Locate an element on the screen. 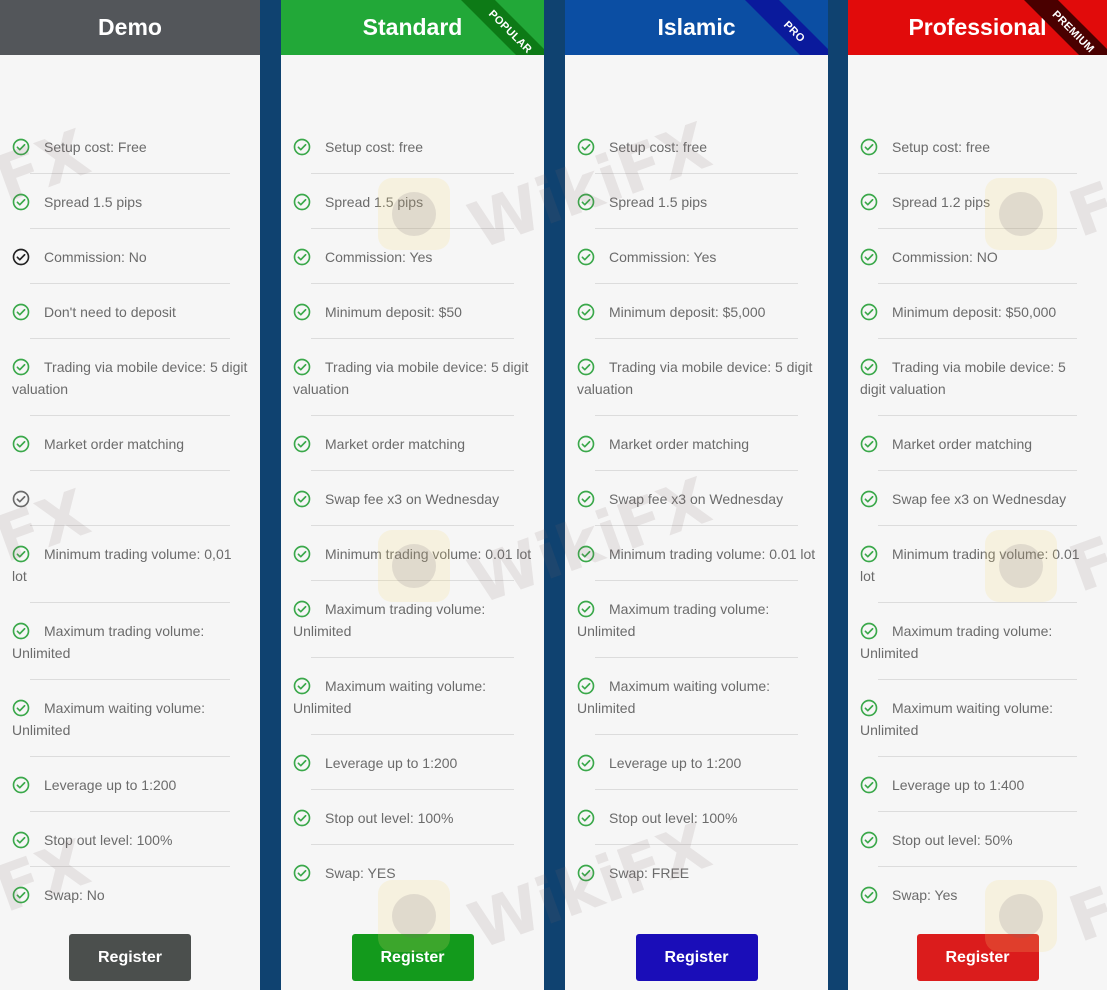  feature-text: Minimum deposit: $5,000 is located at coordinates (687, 312).